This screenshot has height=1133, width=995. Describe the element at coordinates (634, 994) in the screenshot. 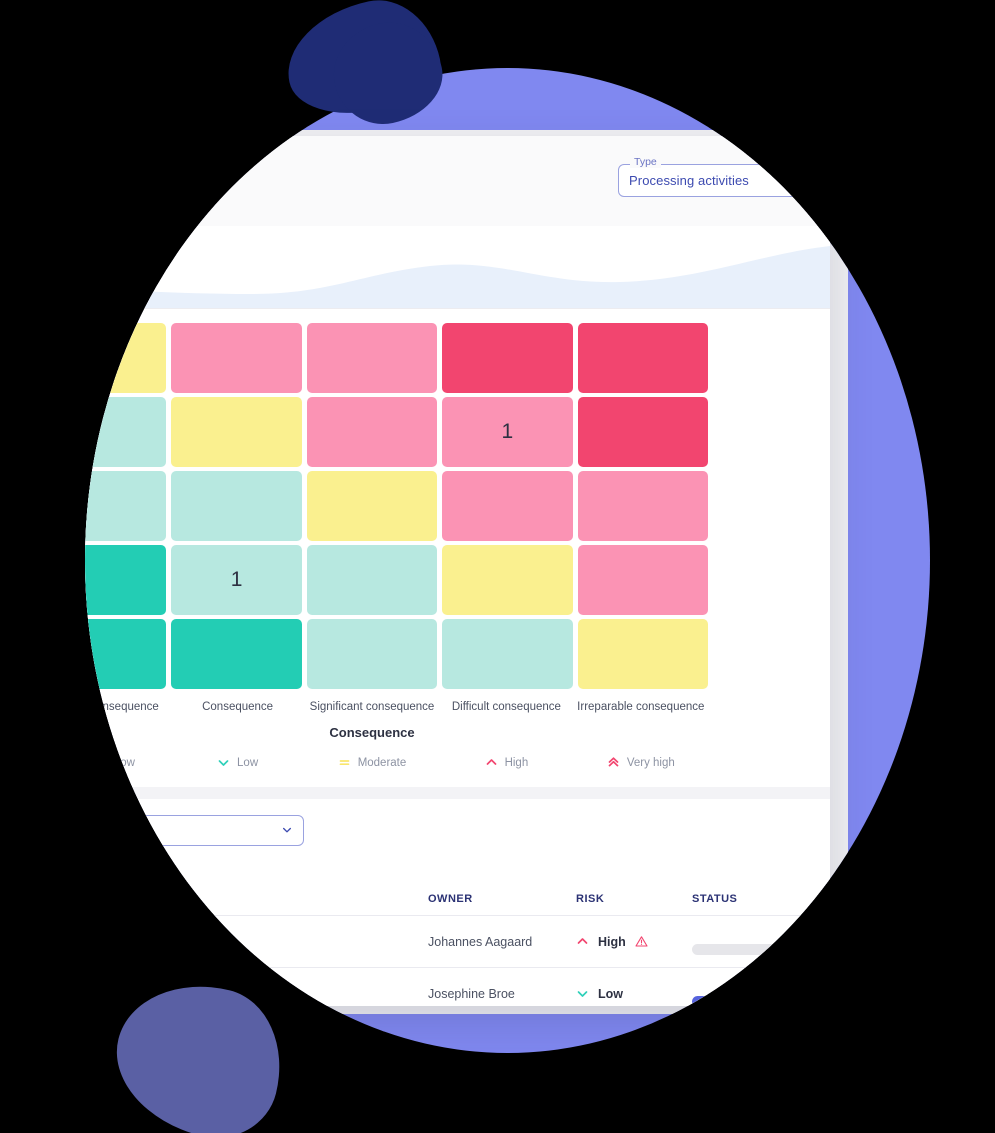

I see `risk-badge: Low` at that location.